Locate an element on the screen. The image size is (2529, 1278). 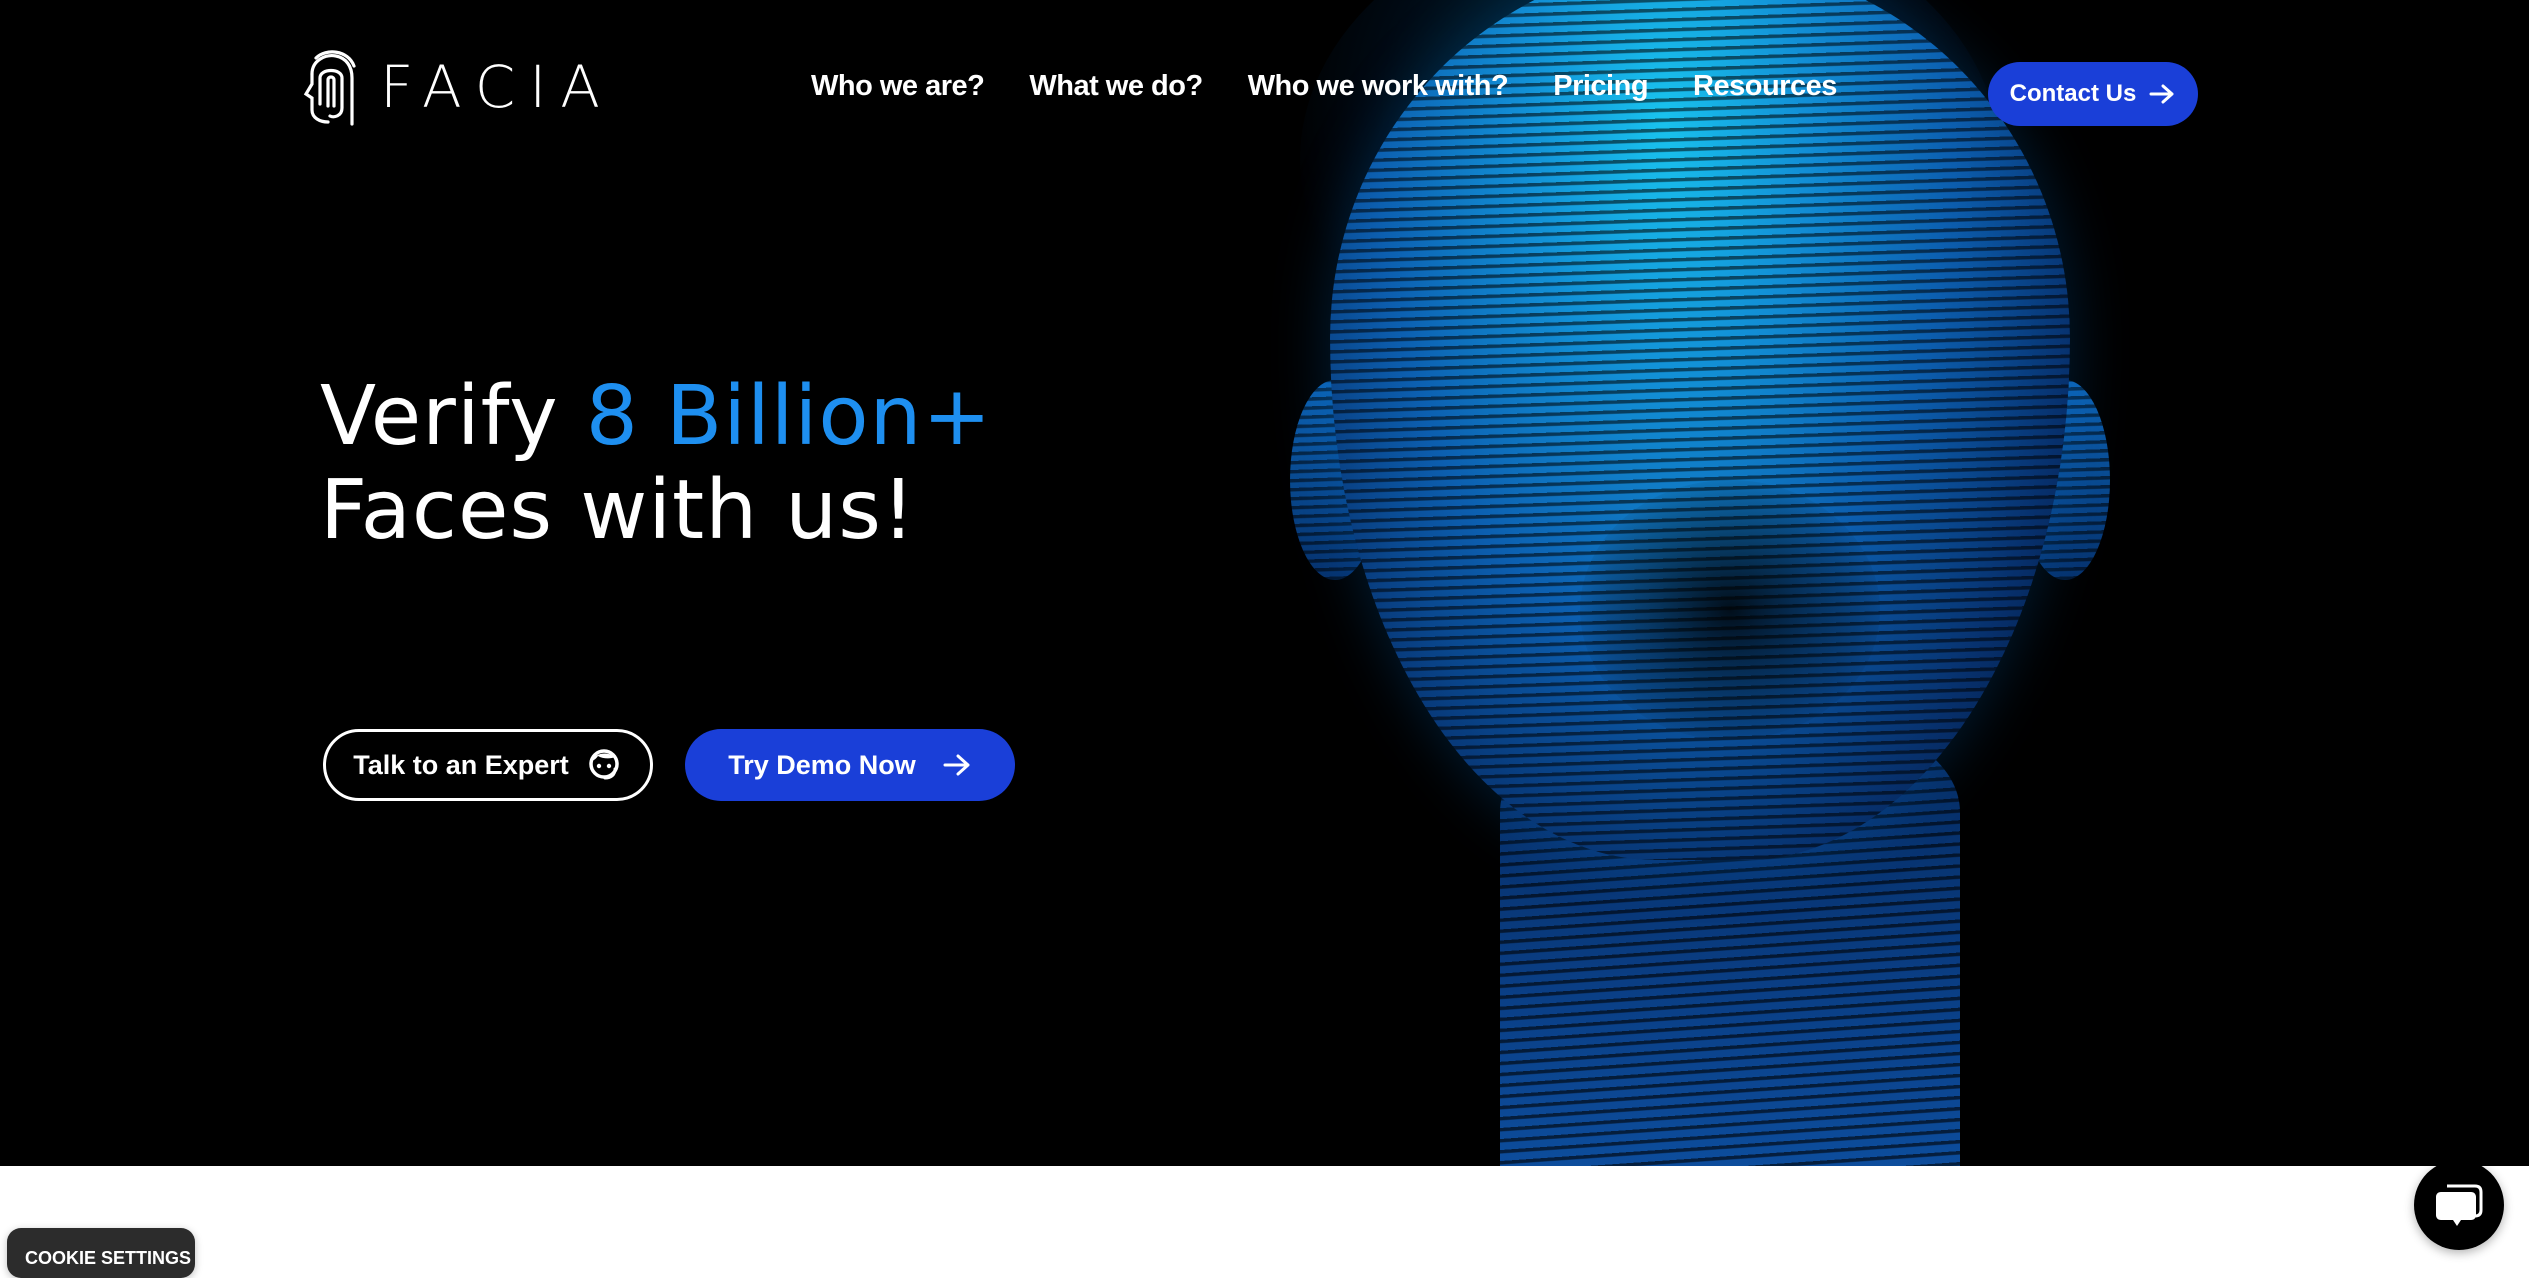
contact-us-label: Contact Us is located at coordinates (2073, 93).